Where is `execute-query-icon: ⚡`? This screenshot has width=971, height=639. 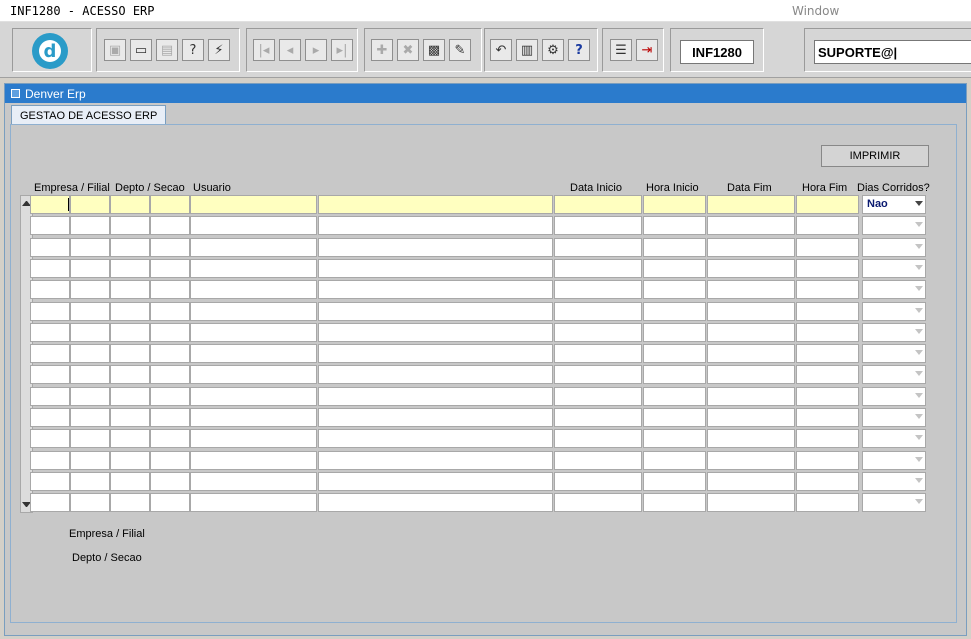
execute-query-icon: ⚡ is located at coordinates (219, 50).